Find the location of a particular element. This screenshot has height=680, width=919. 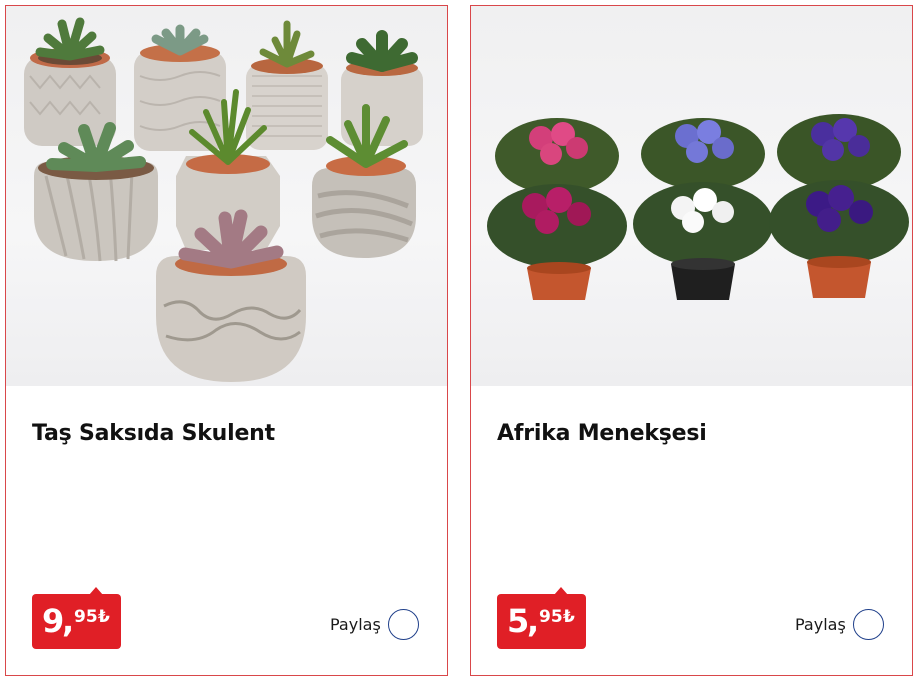

price-badge: 9 , 95 ₺ is located at coordinates (76, 618).